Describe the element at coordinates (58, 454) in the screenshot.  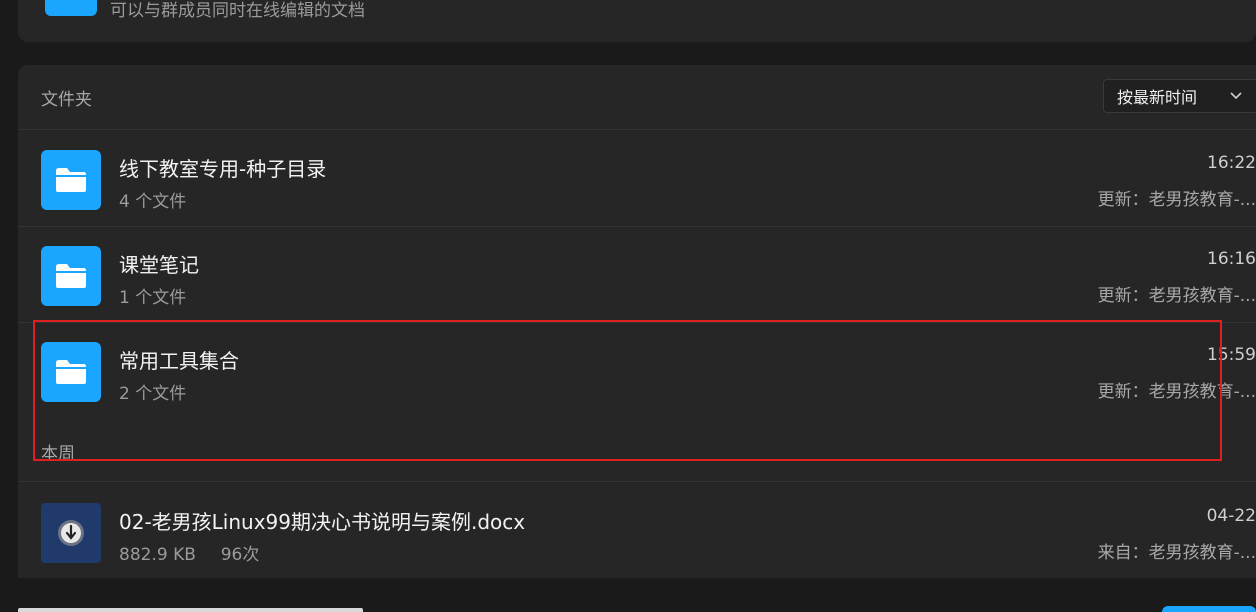
I see `section-label-this-week: 本周` at that location.